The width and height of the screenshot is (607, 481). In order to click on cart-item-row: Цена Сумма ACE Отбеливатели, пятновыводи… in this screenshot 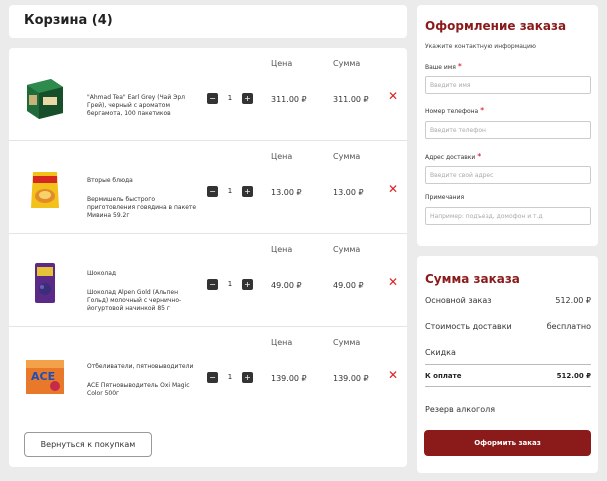, I will do `click(208, 373)`.